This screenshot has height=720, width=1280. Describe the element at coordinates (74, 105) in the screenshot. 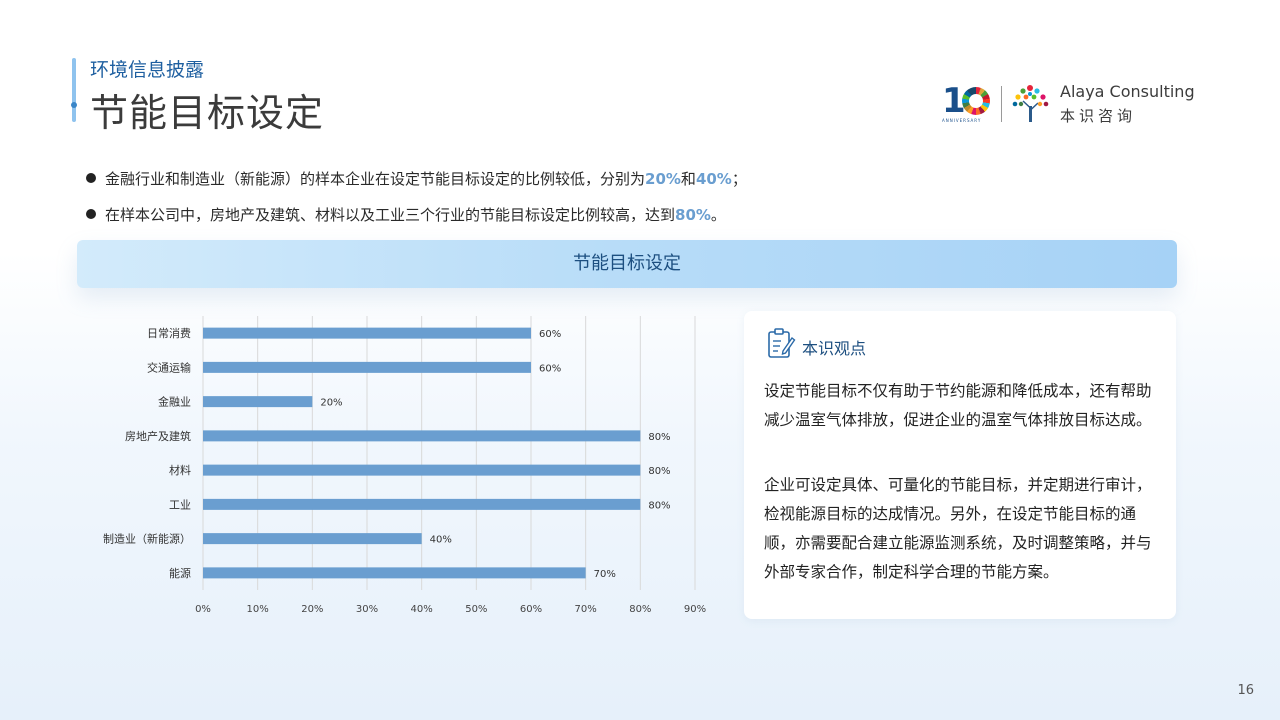

I see `title-accent-dot` at that location.